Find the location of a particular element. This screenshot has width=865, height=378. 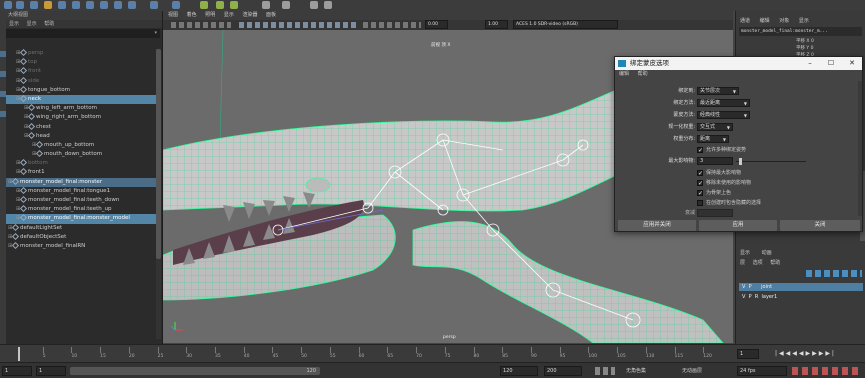

start-time-field: 1 is located at coordinates (17, 371).